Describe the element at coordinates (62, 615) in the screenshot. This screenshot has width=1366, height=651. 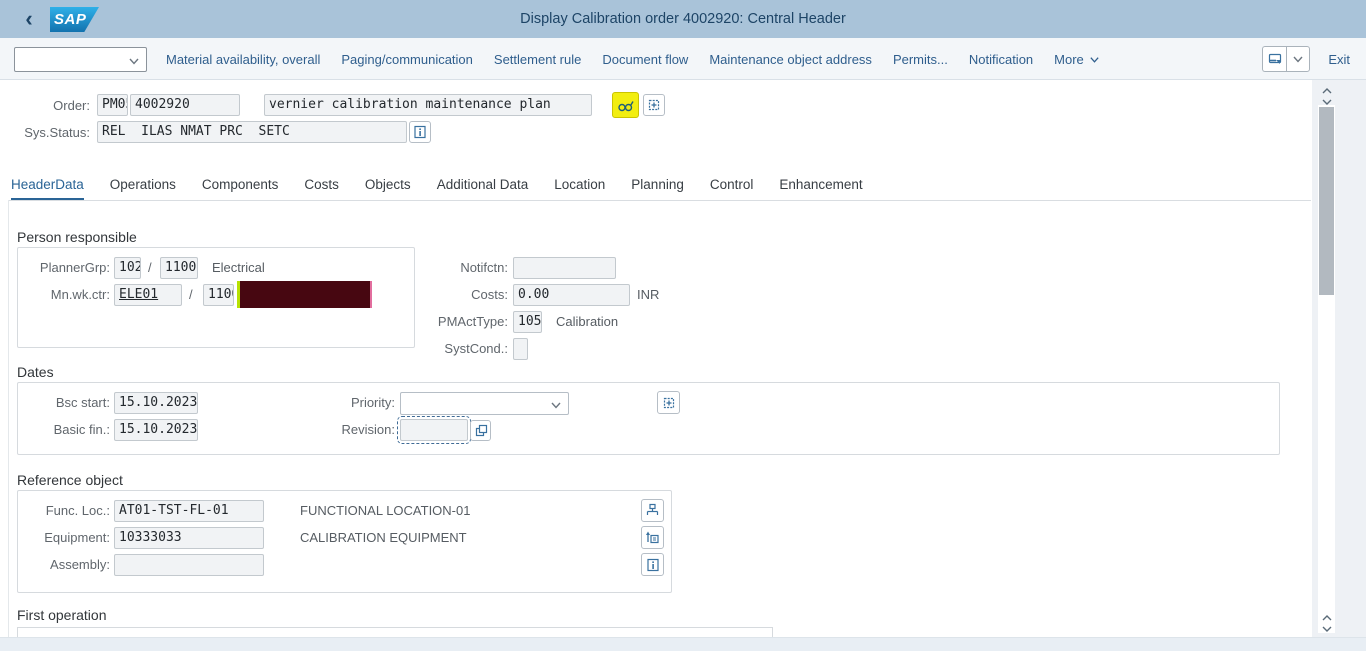
I see `section-first-operation: First operation` at that location.